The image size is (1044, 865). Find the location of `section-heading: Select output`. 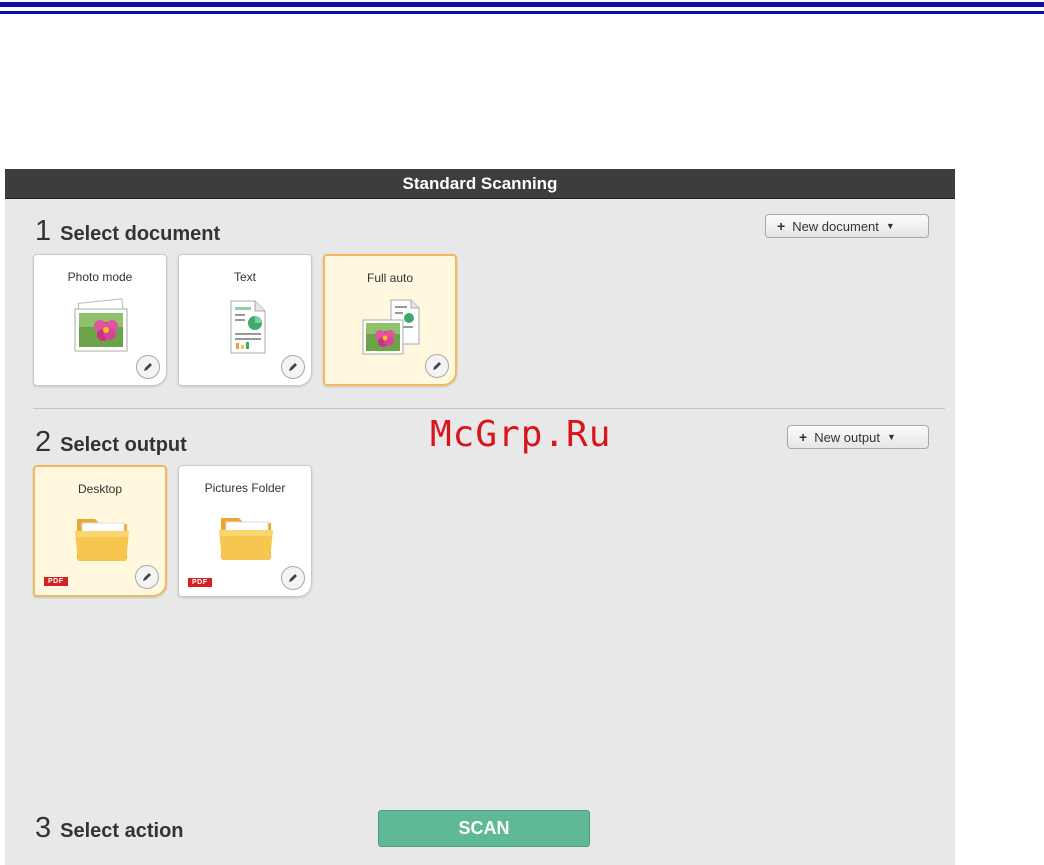

section-heading: Select output is located at coordinates (123, 445).